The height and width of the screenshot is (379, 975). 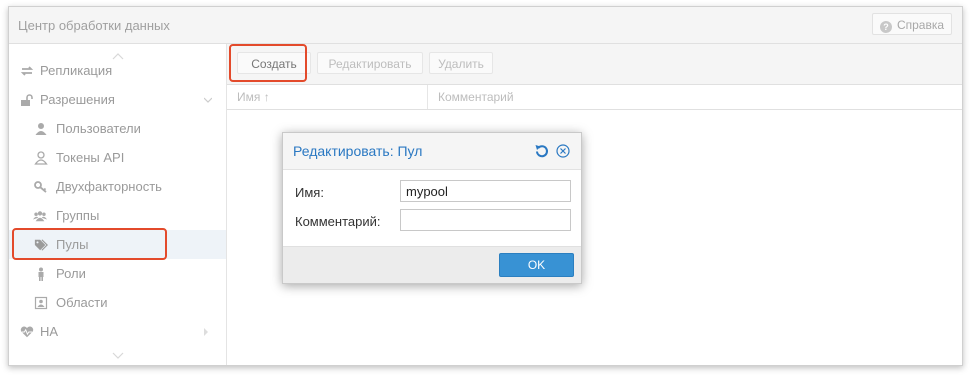 I want to click on sidebar-item-label: Разрешения, so click(x=77, y=99).